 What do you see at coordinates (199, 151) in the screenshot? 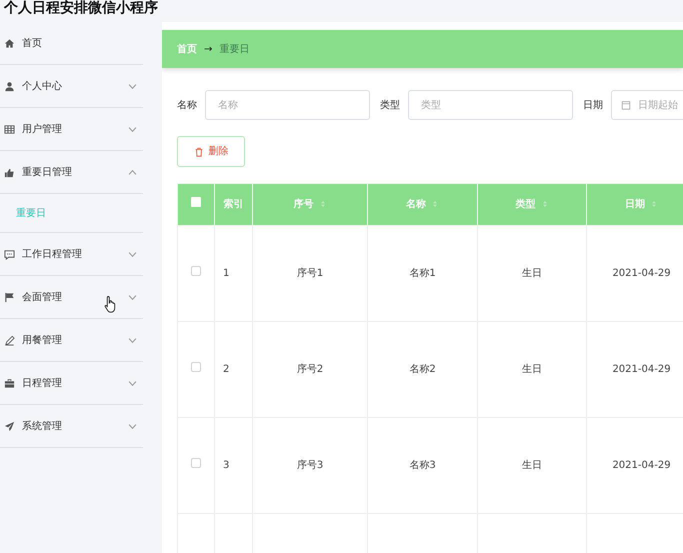
I see `trash-icon` at bounding box center [199, 151].